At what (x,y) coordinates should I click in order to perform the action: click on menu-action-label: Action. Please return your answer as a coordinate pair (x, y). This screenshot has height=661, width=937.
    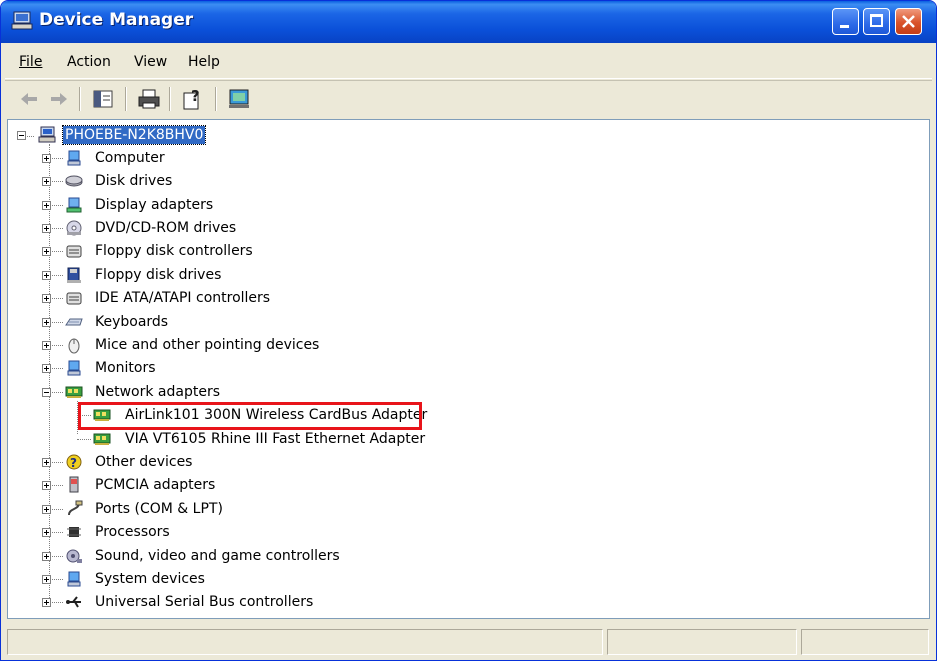
    Looking at the image, I should click on (89, 62).